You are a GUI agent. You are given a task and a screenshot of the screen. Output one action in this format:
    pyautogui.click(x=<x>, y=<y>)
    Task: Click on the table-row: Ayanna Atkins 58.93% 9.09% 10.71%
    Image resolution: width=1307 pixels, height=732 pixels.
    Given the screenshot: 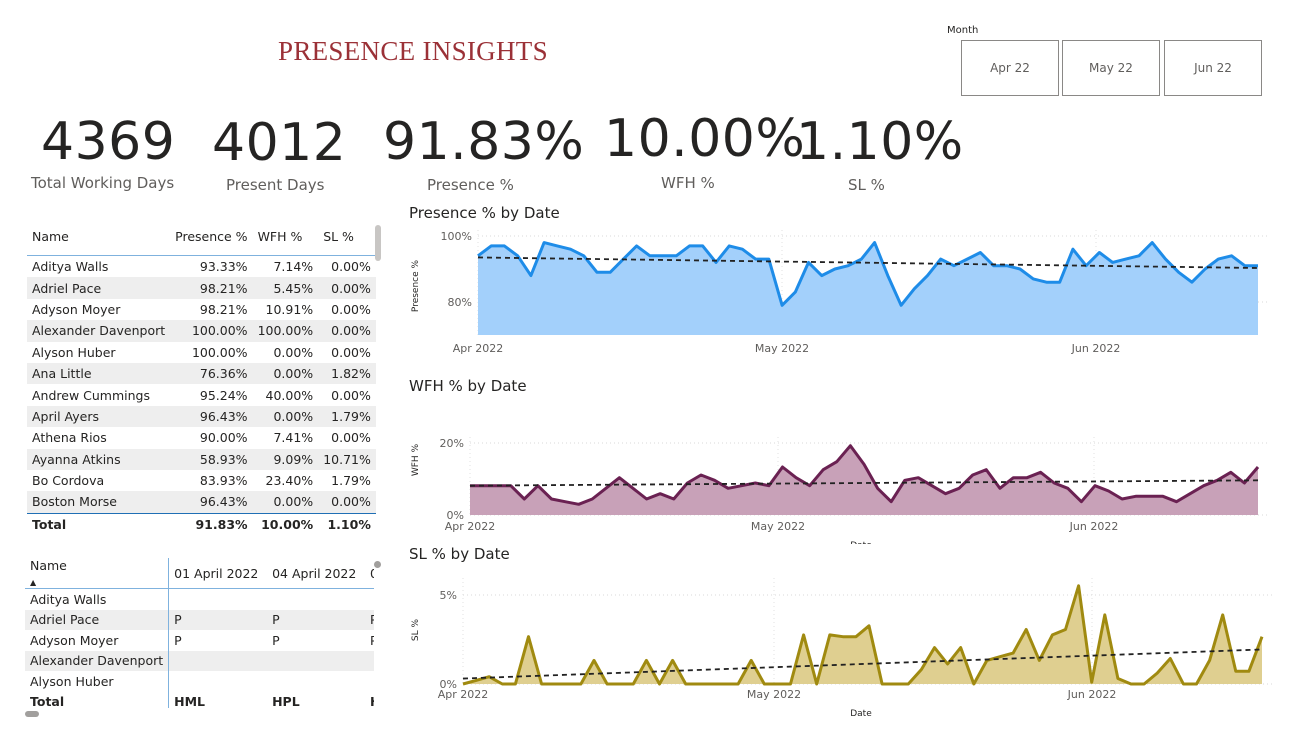 What is the action you would take?
    pyautogui.click(x=201, y=459)
    